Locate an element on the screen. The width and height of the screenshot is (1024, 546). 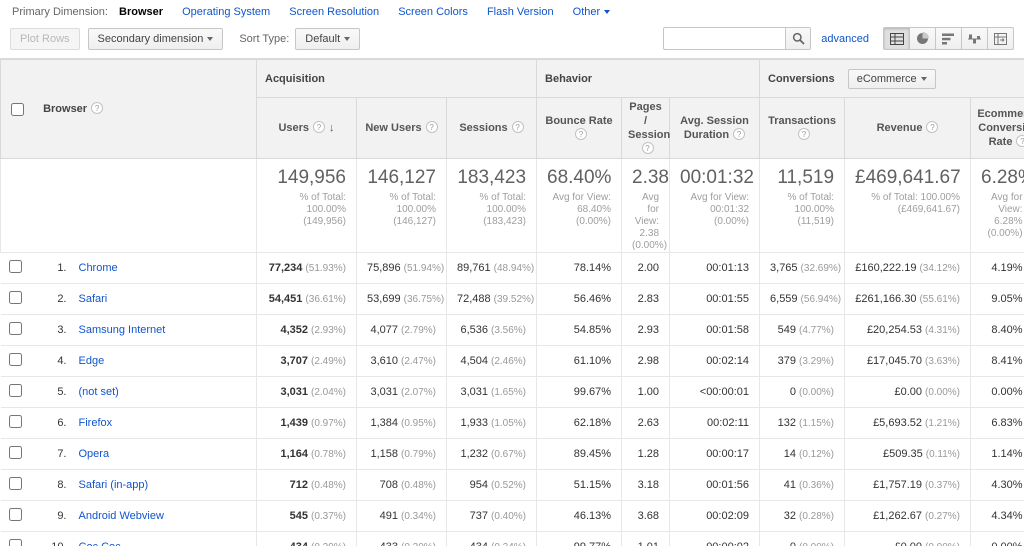
avg-session-duration-cell: 00:01:58 is located at coordinates (714, 330).